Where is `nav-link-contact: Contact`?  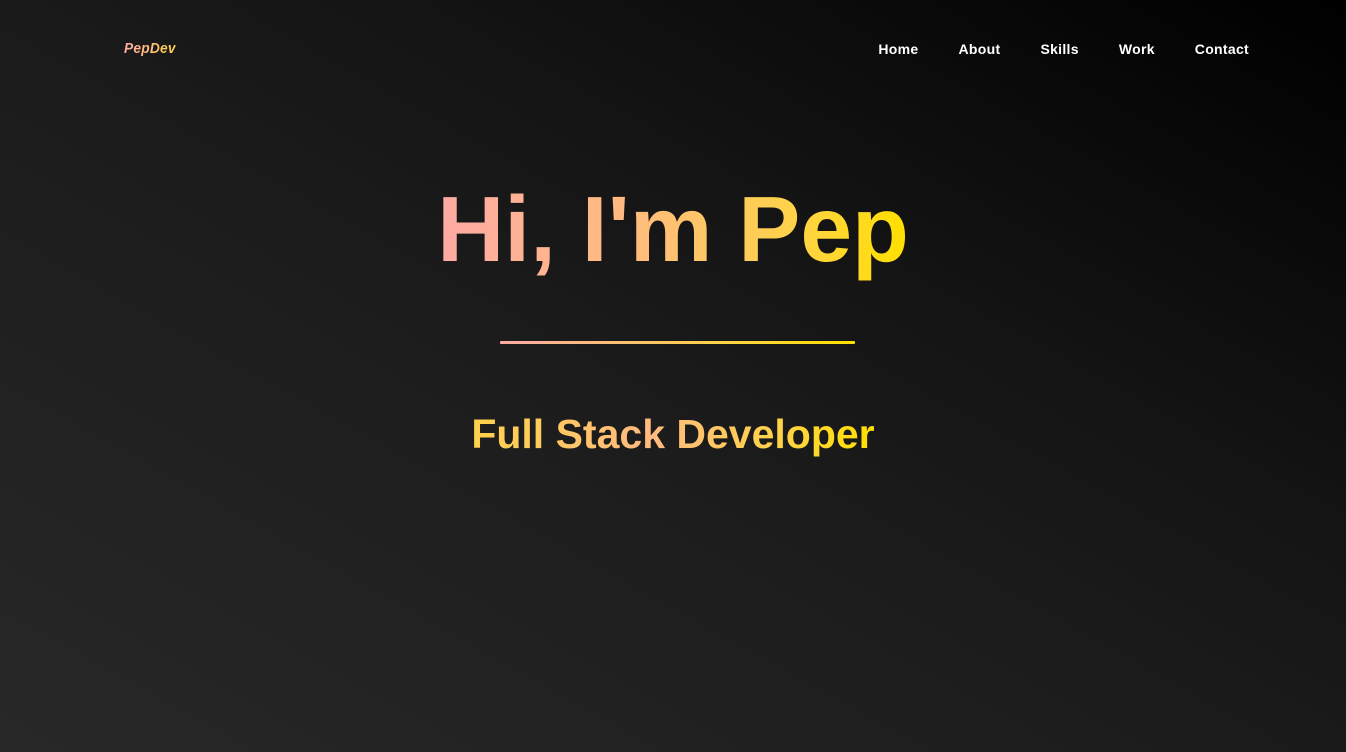 nav-link-contact: Contact is located at coordinates (1222, 49).